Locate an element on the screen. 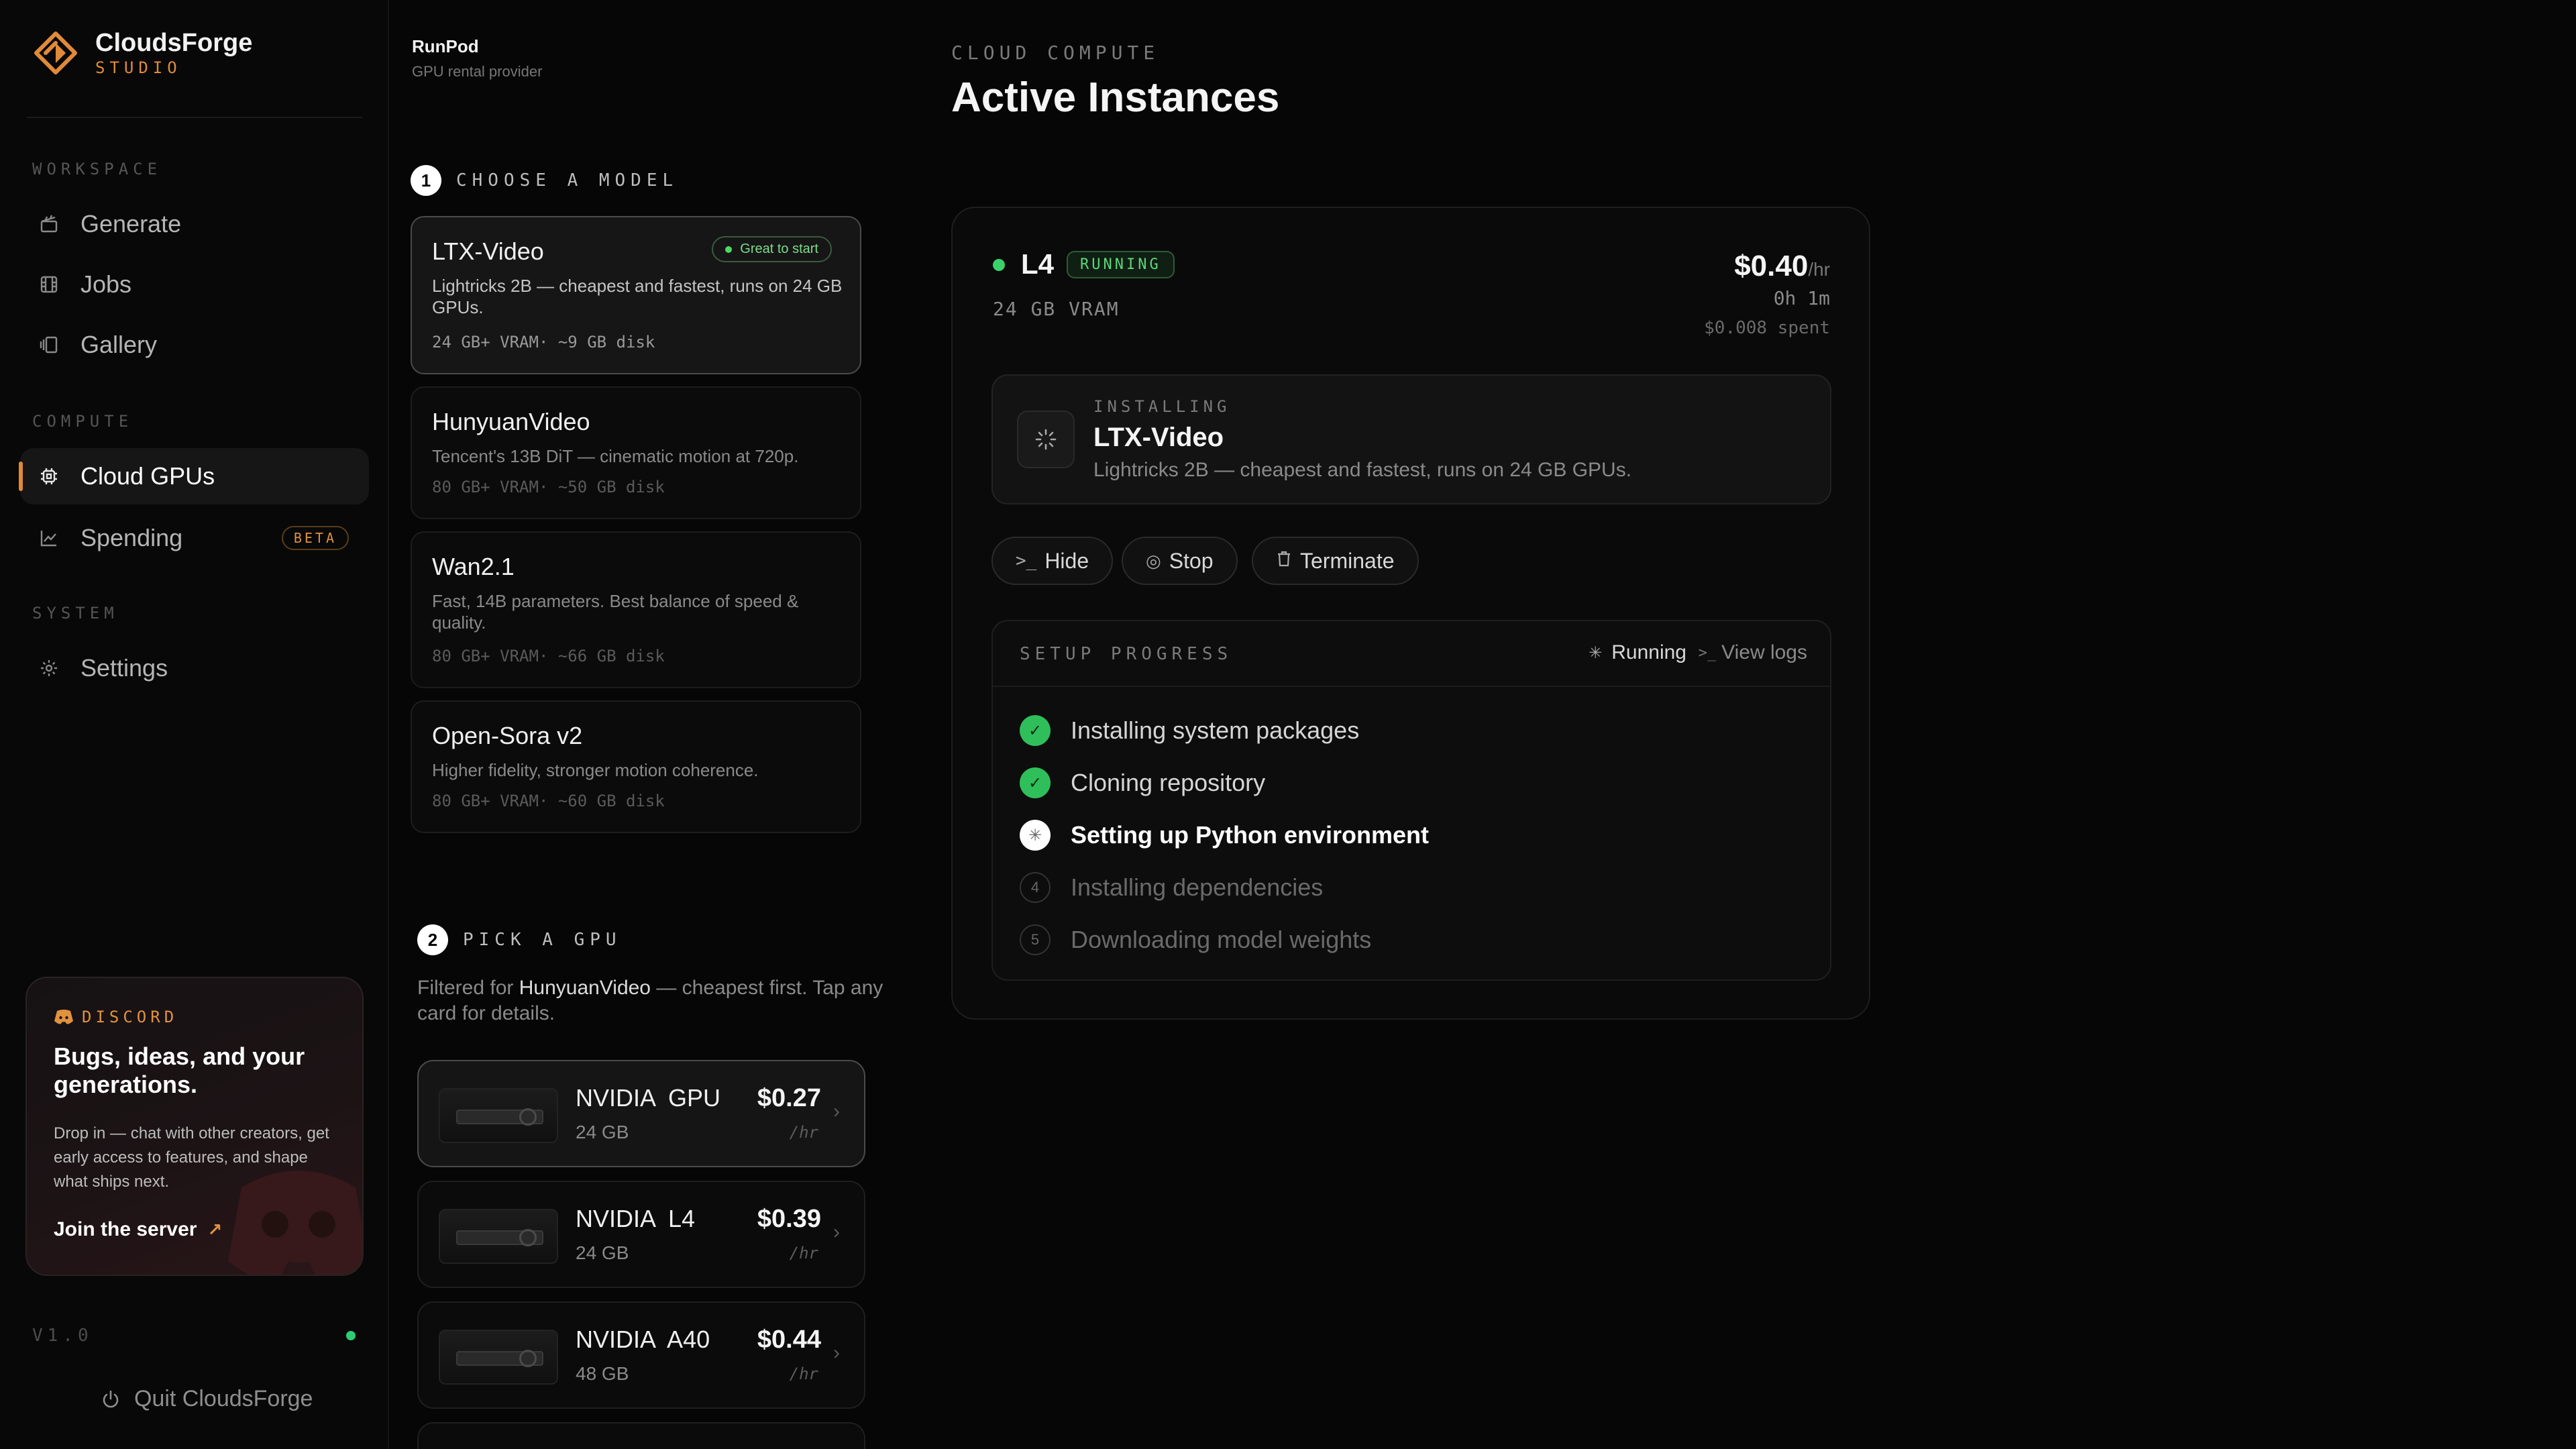  model-spec: 80 GB+ VRAM· ~50 GB disk is located at coordinates (548, 487).